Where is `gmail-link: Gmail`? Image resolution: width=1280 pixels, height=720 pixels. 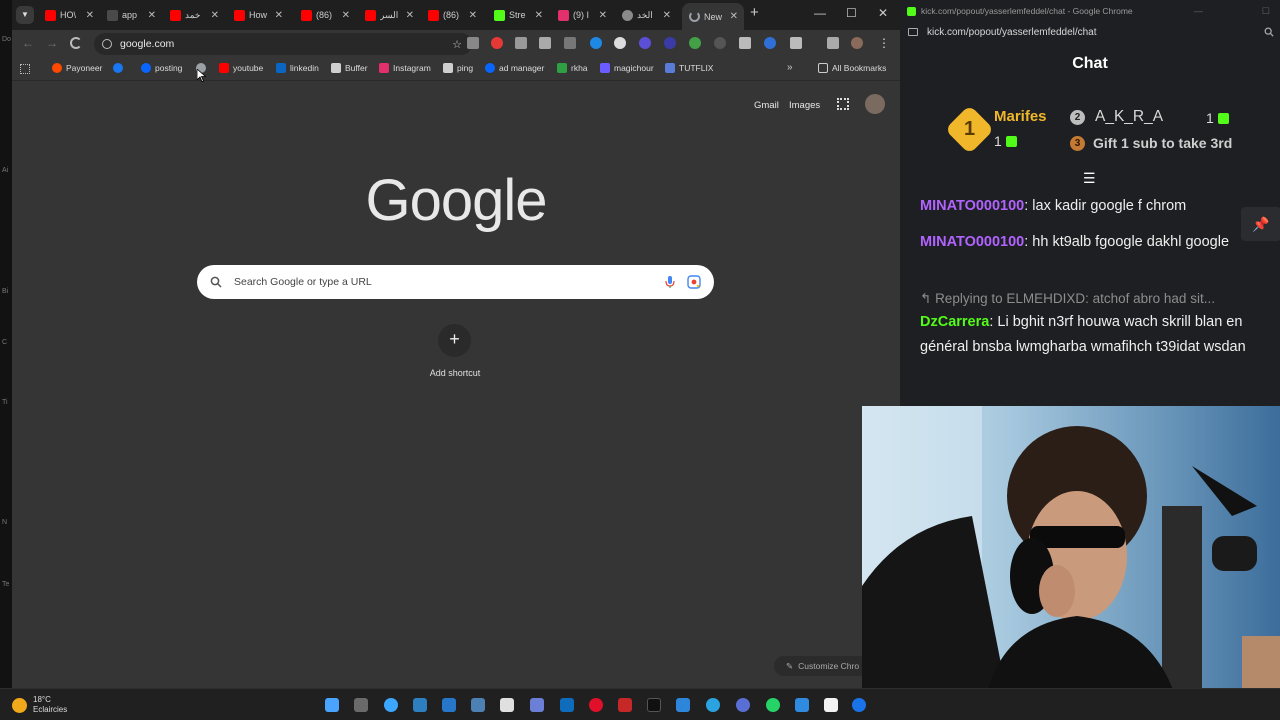 gmail-link: Gmail is located at coordinates (766, 105).